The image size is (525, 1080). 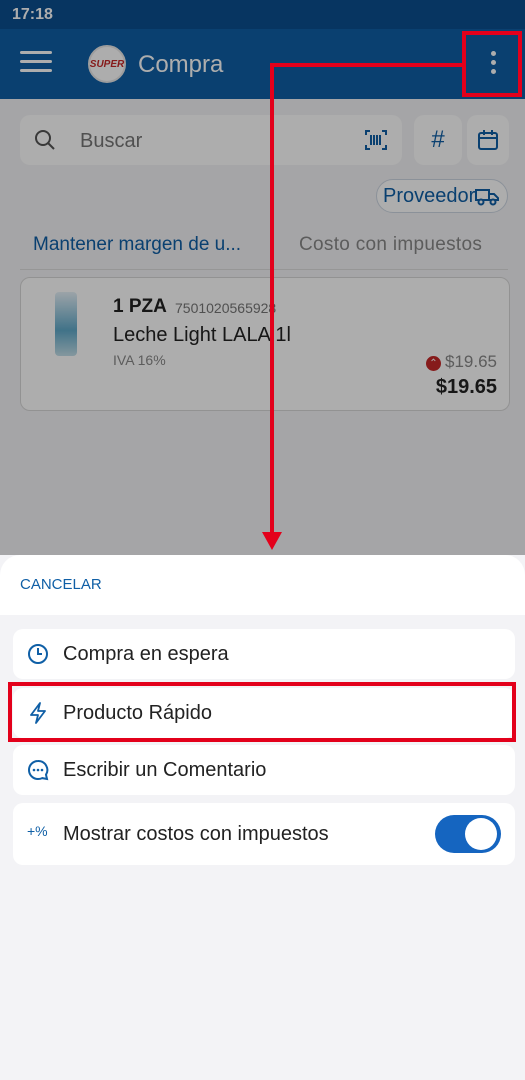 I want to click on comment-icon, so click(x=38, y=770).